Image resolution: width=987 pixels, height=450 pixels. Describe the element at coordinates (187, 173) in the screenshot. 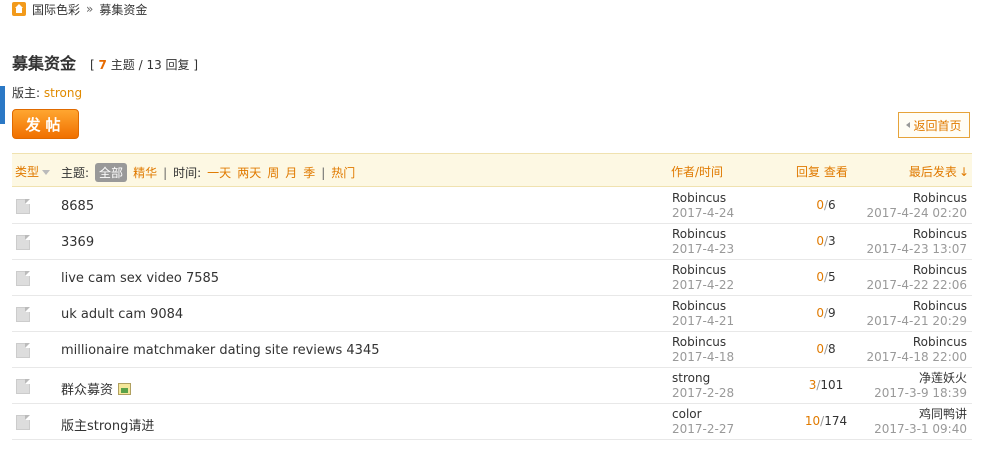

I see `time-filter-label: 时间:` at that location.